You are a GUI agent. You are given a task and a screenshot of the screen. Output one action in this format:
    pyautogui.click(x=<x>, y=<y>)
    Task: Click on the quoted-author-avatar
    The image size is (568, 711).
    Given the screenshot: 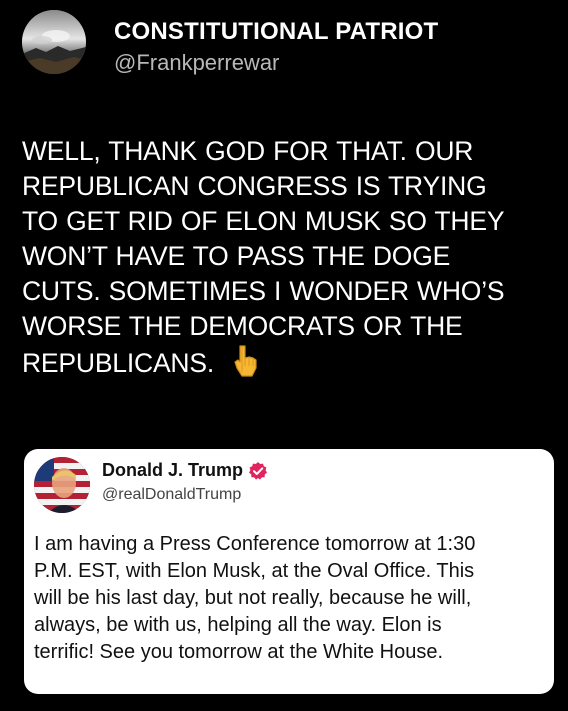 What is the action you would take?
    pyautogui.click(x=62, y=485)
    